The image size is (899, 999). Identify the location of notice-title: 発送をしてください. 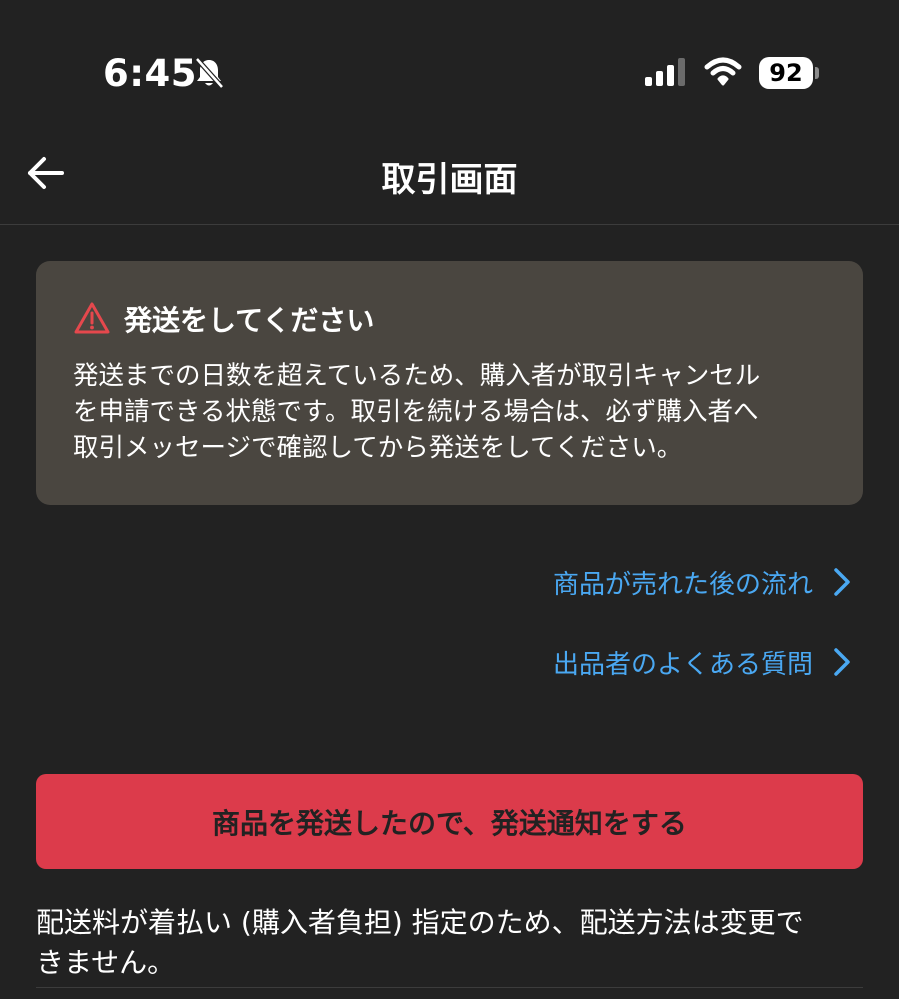
(249, 320).